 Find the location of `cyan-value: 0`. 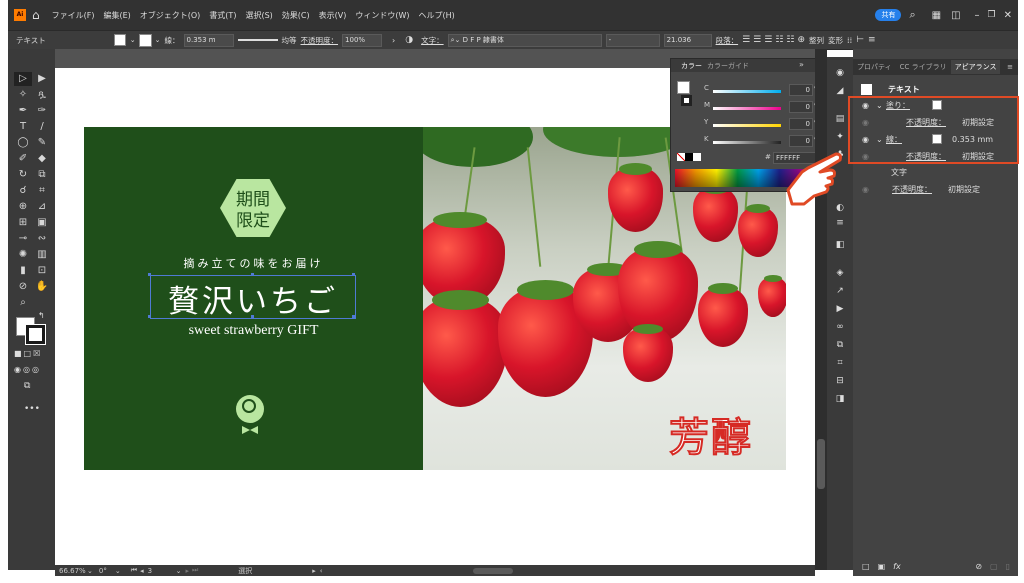

cyan-value: 0 is located at coordinates (801, 90).